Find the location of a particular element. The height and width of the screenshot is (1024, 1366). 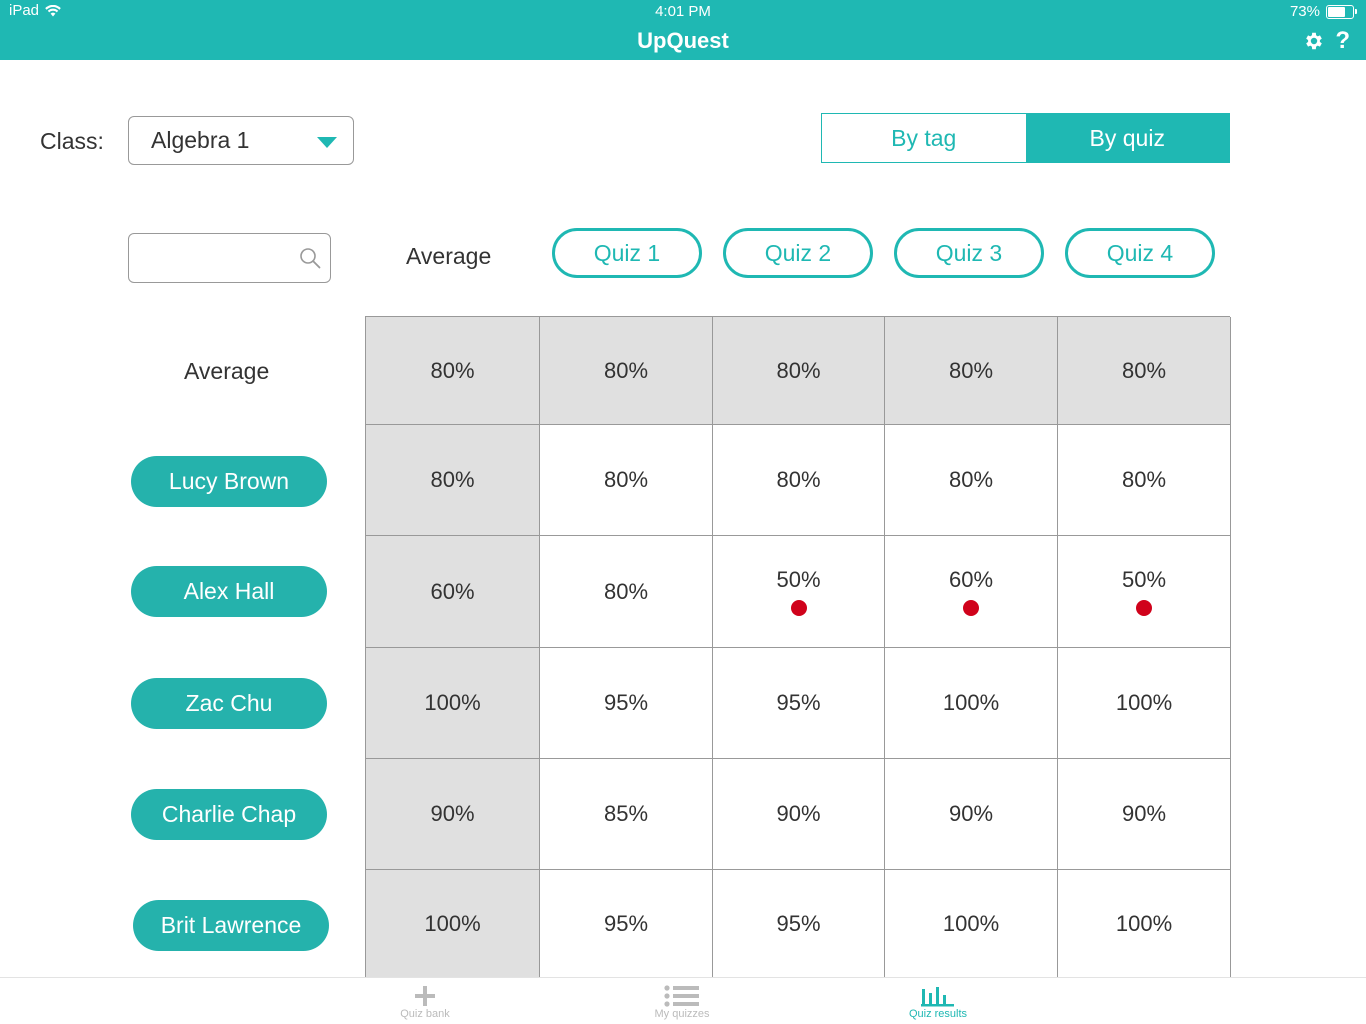

student-row-lucy-brown: 80% 80% 80% 80% 80% is located at coordinates (798, 480).